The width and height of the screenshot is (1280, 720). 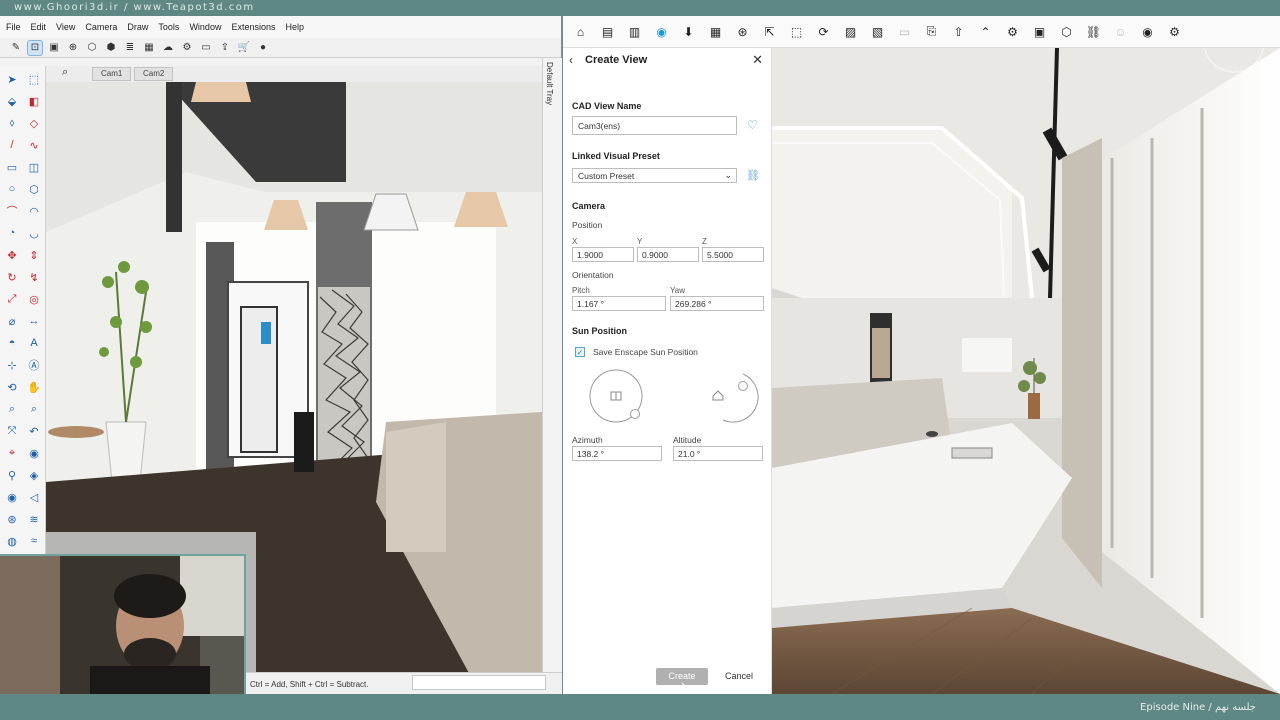 I want to click on zoom-extents-icon: ⤧, so click(x=12, y=431).